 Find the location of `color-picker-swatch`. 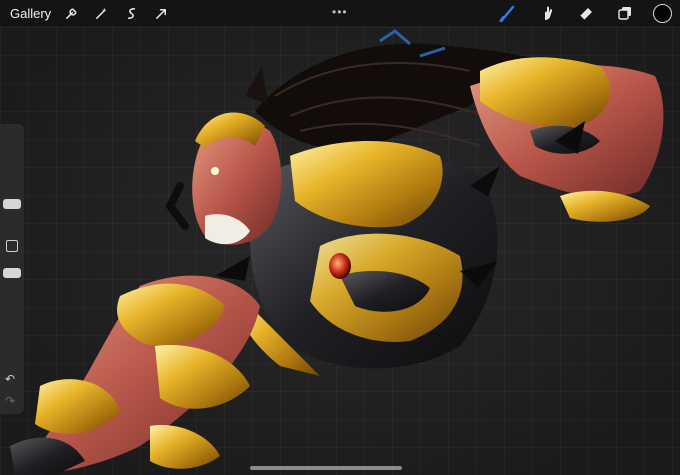

color-picker-swatch is located at coordinates (662, 13).